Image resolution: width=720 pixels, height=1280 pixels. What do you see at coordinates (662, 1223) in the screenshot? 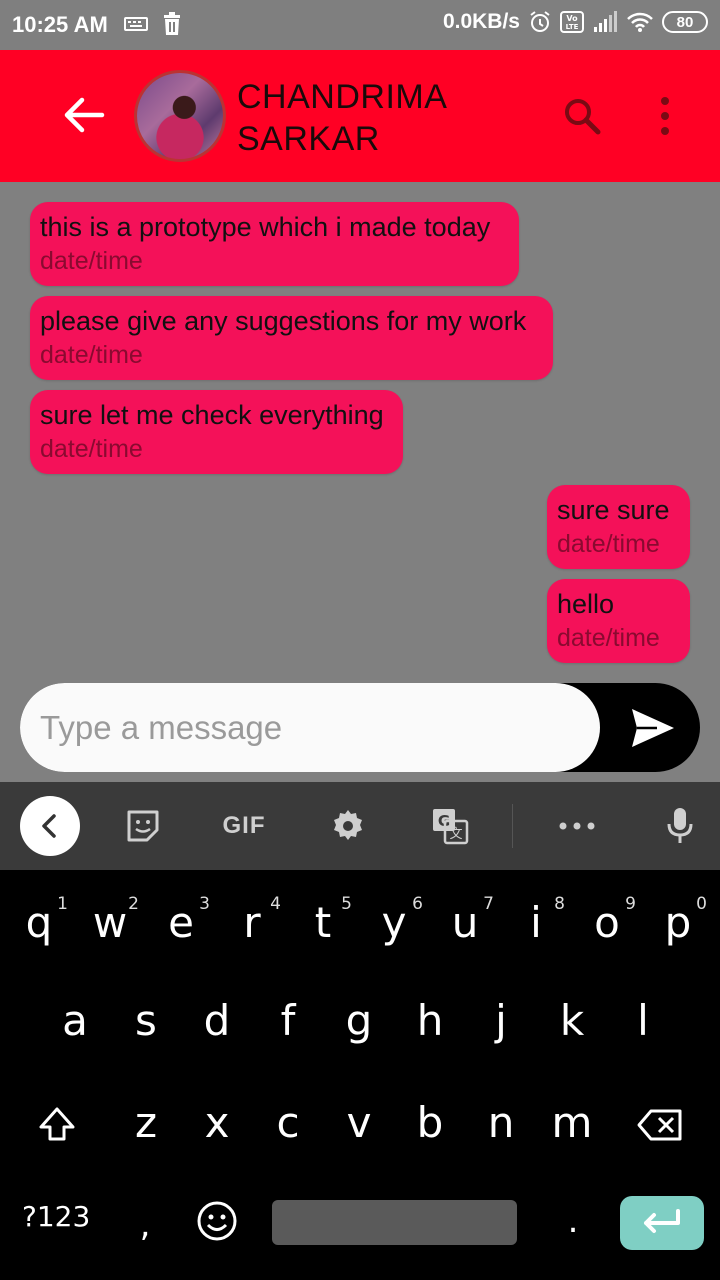
I see `enter-key` at bounding box center [662, 1223].